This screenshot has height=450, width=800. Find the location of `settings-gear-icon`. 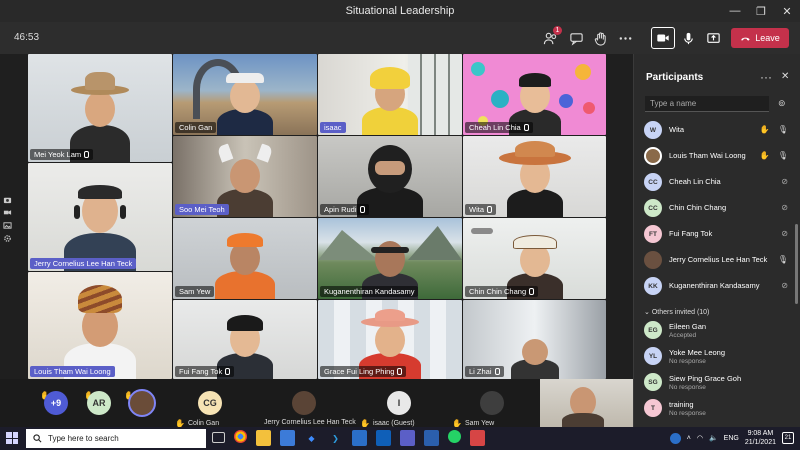

settings-gear-icon is located at coordinates (7, 238).